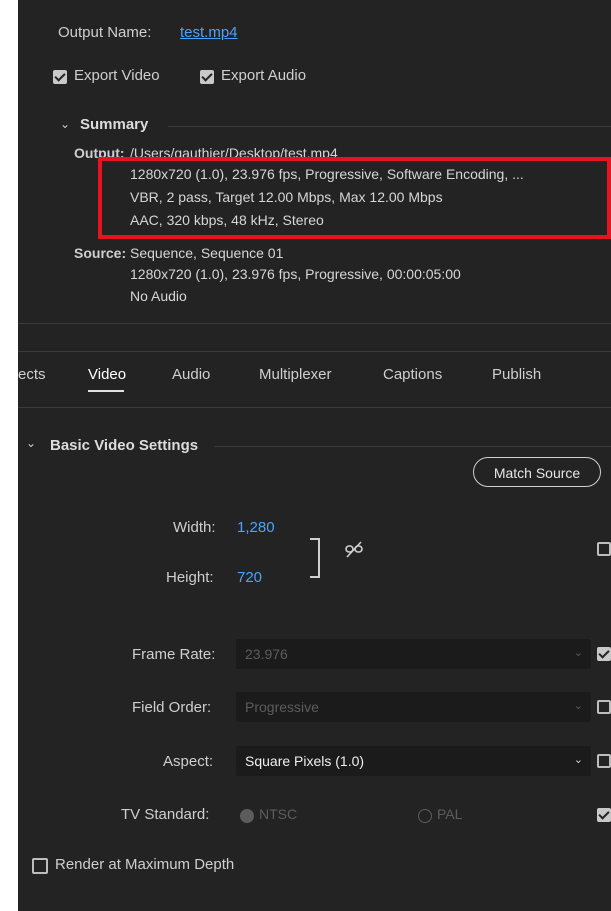 This screenshot has height=911, width=611. What do you see at coordinates (191, 374) in the screenshot?
I see `tab-audio: Audio` at bounding box center [191, 374].